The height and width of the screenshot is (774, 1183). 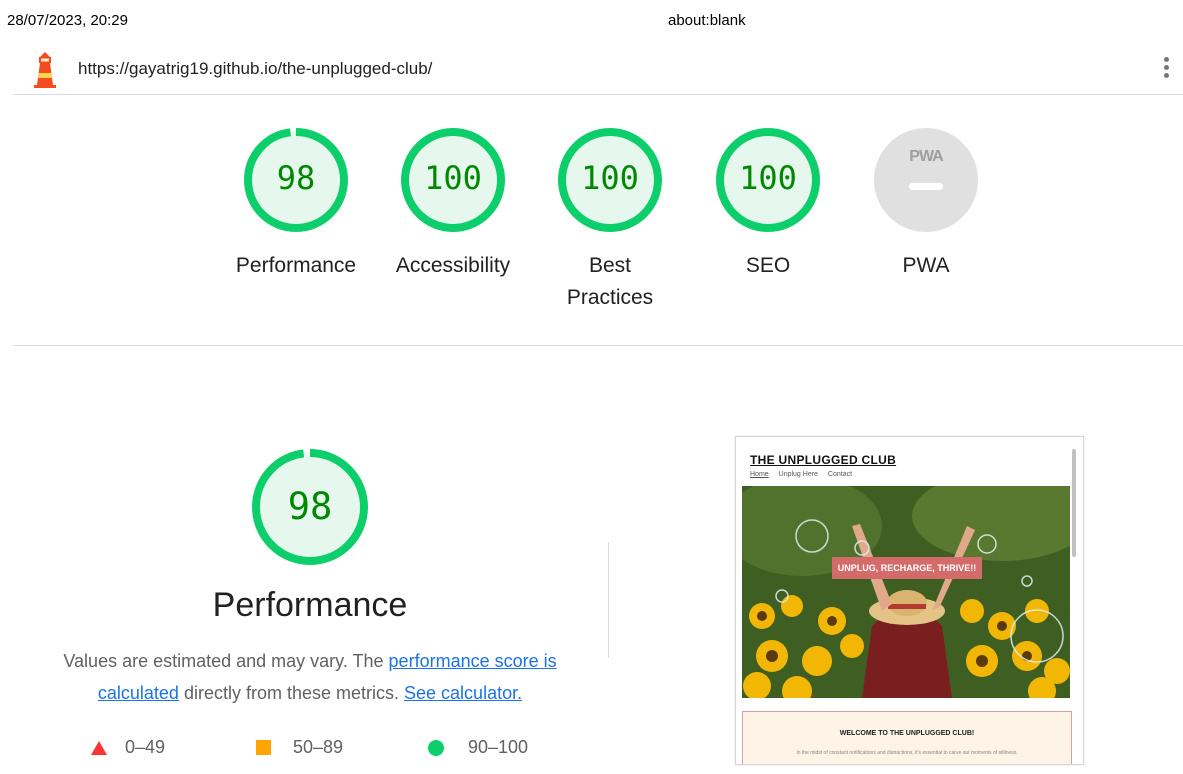 I want to click on legend-fail: 0–49, so click(x=128, y=747).